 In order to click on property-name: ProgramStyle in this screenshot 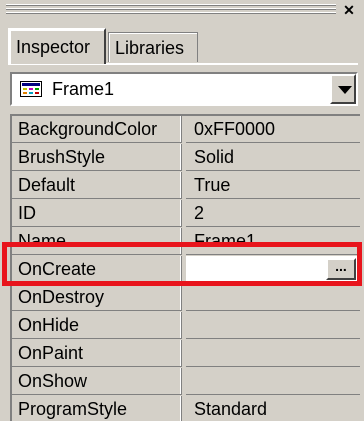, I will do `click(97, 408)`.